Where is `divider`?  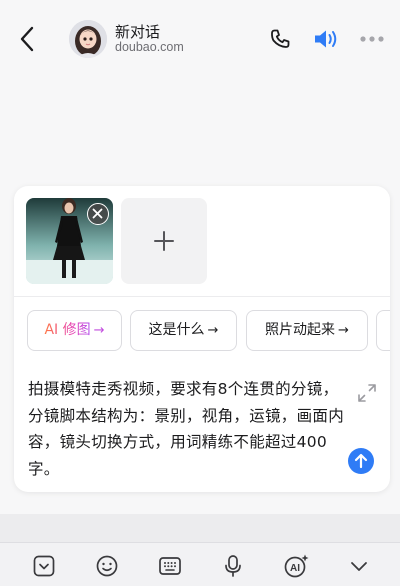
divider is located at coordinates (202, 296).